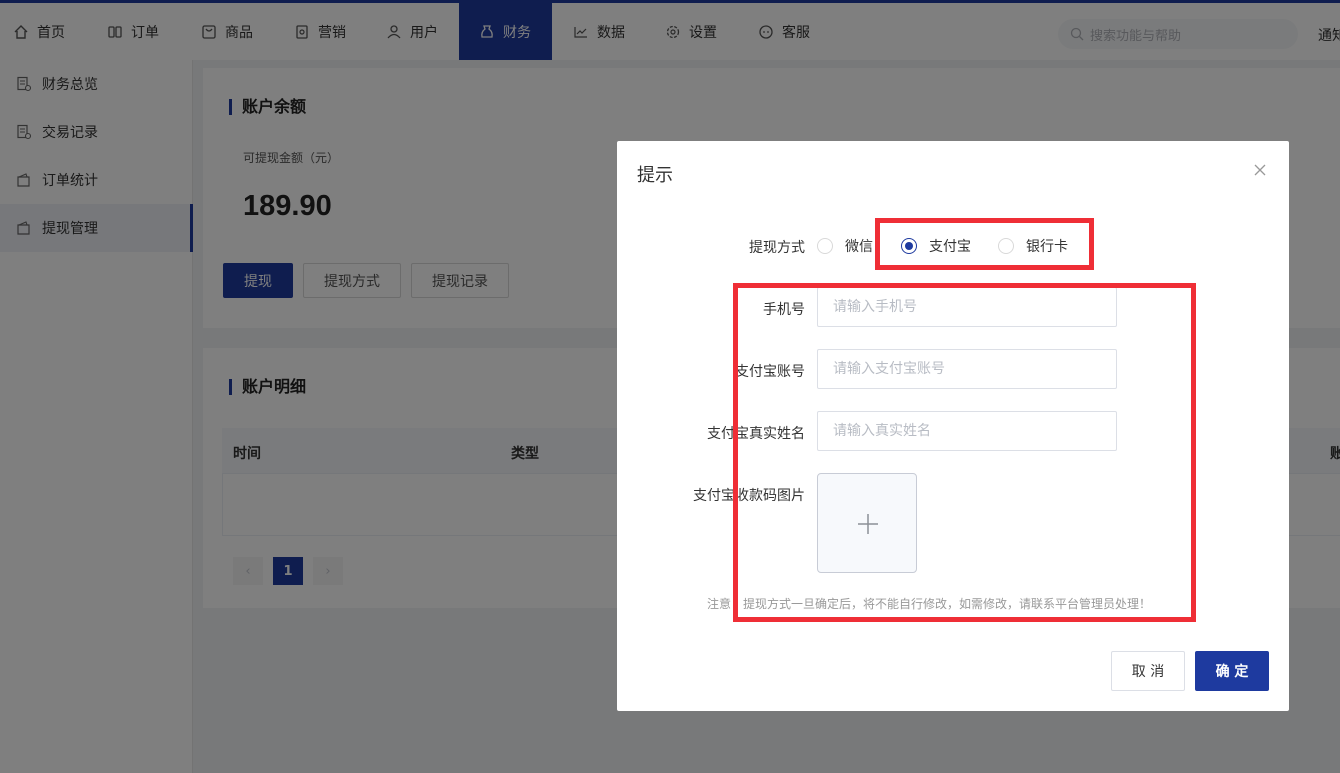 The height and width of the screenshot is (773, 1340). Describe the element at coordinates (1232, 671) in the screenshot. I see `confirm-button: 确 定` at that location.